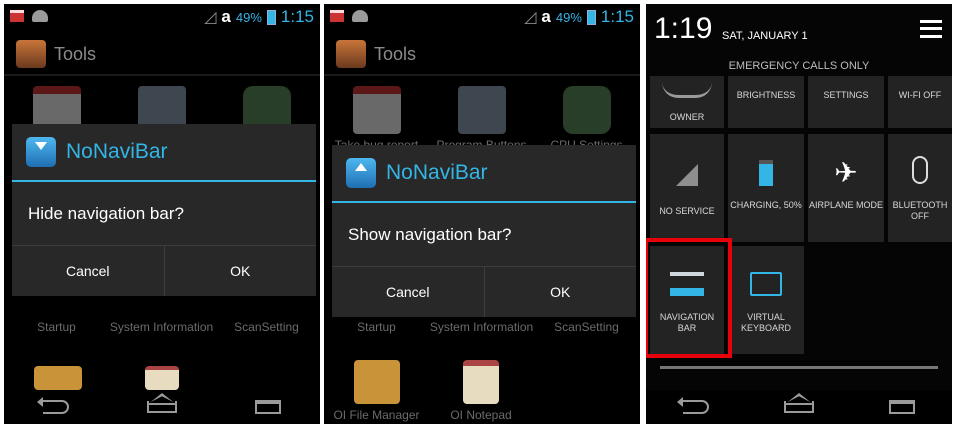  Describe the element at coordinates (920, 95) in the screenshot. I see `tile-label: WI-FI OFF` at that location.